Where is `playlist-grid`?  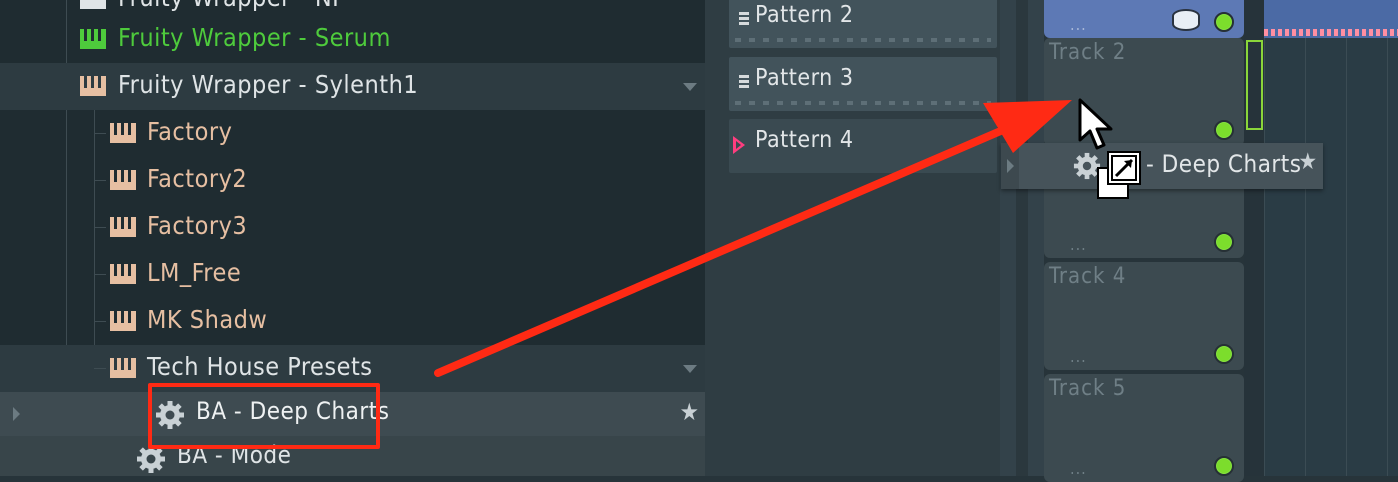 playlist-grid is located at coordinates (1331, 238).